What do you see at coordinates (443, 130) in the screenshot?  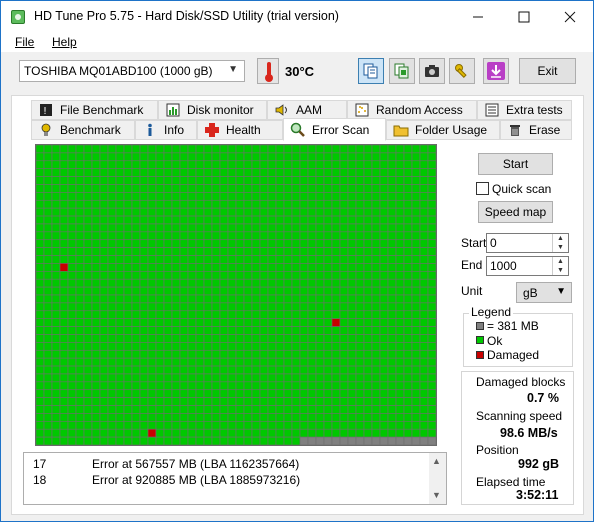 I see `tab-folder-usage: Folder Usage` at bounding box center [443, 130].